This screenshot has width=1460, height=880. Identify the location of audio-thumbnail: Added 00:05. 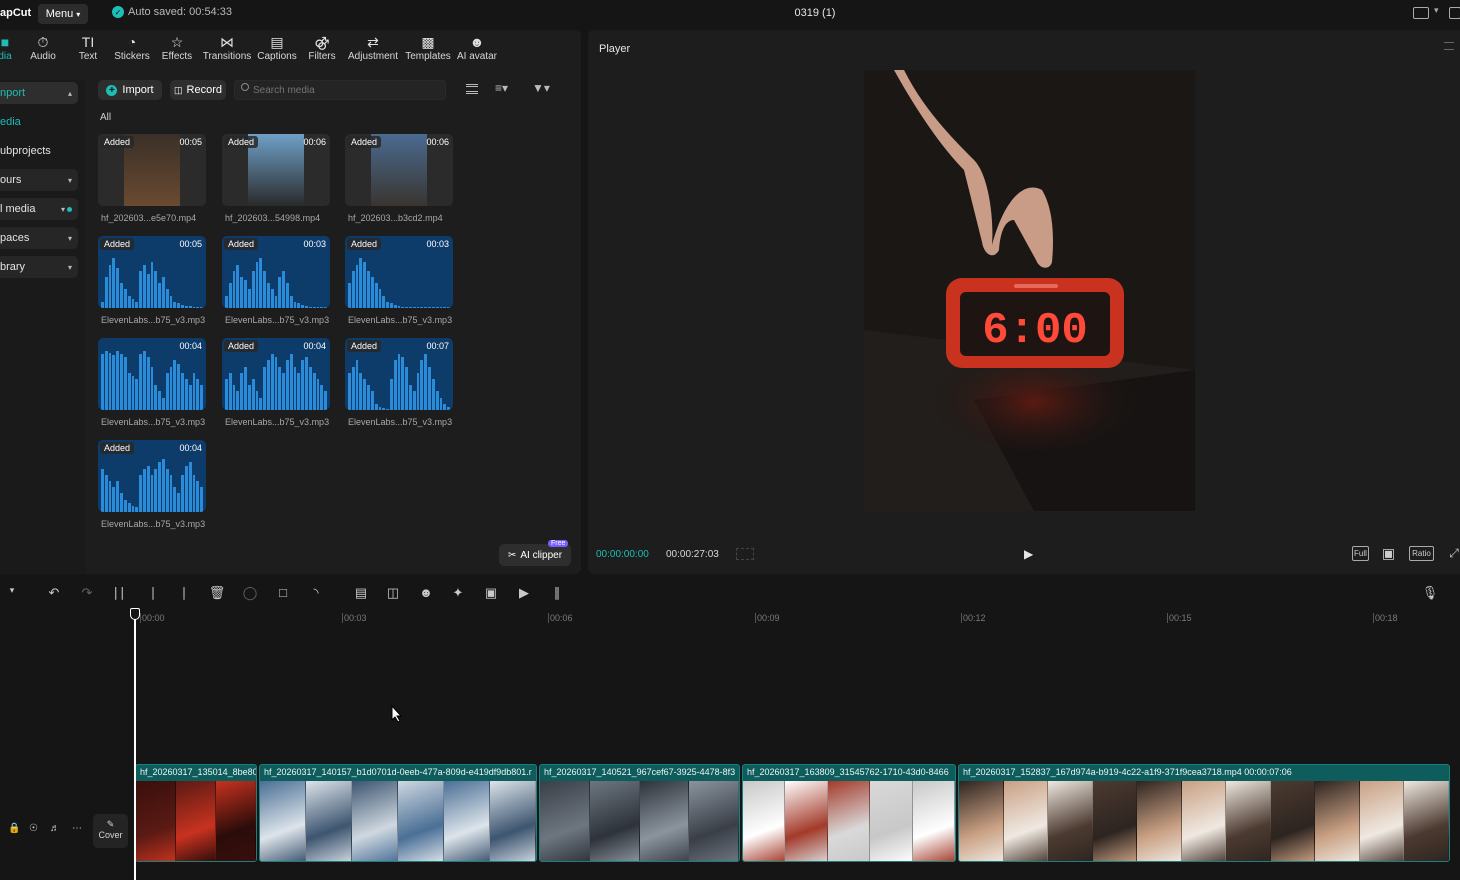
(152, 272).